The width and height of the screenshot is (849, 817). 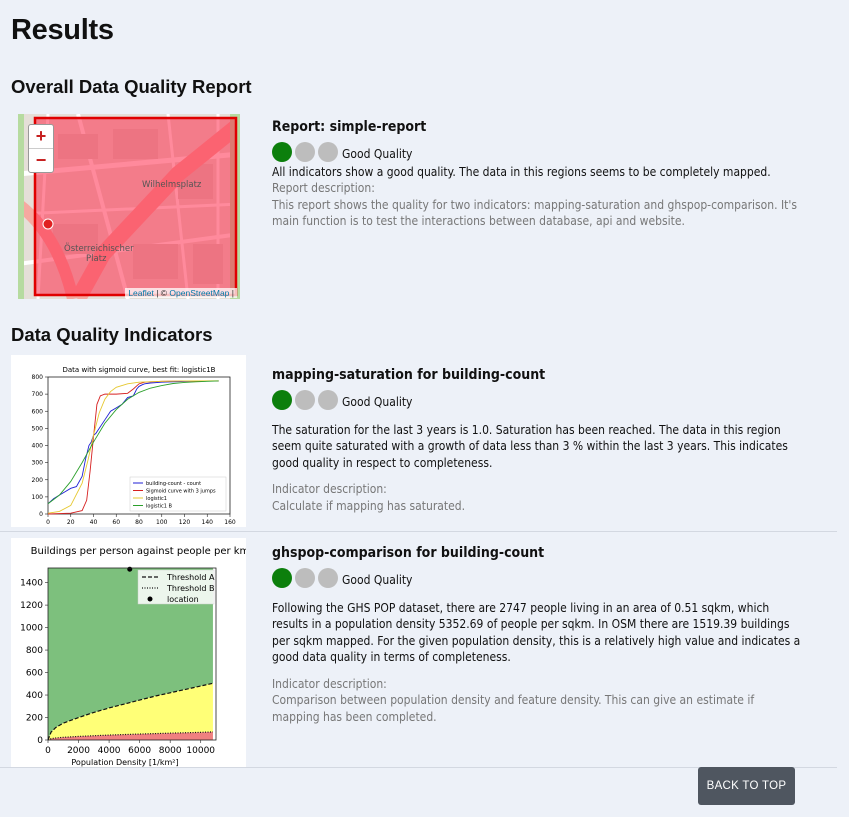 What do you see at coordinates (94, 522) in the screenshot?
I see `x-tick-label: 40` at bounding box center [94, 522].